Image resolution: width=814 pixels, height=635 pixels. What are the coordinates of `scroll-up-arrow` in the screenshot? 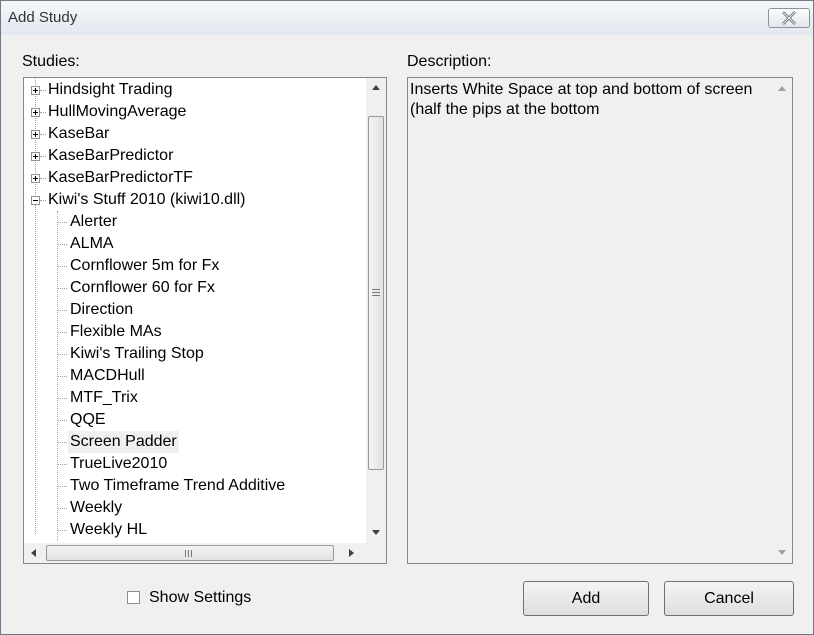 It's located at (376, 87).